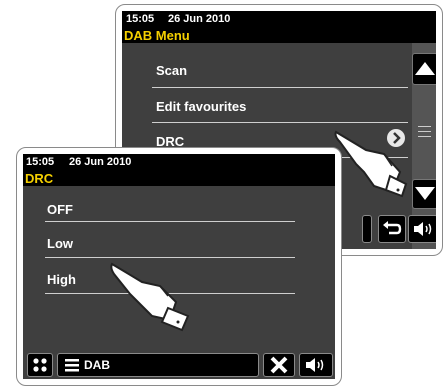 The width and height of the screenshot is (443, 386). Describe the element at coordinates (158, 365) in the screenshot. I see `mode-button: DAB` at that location.